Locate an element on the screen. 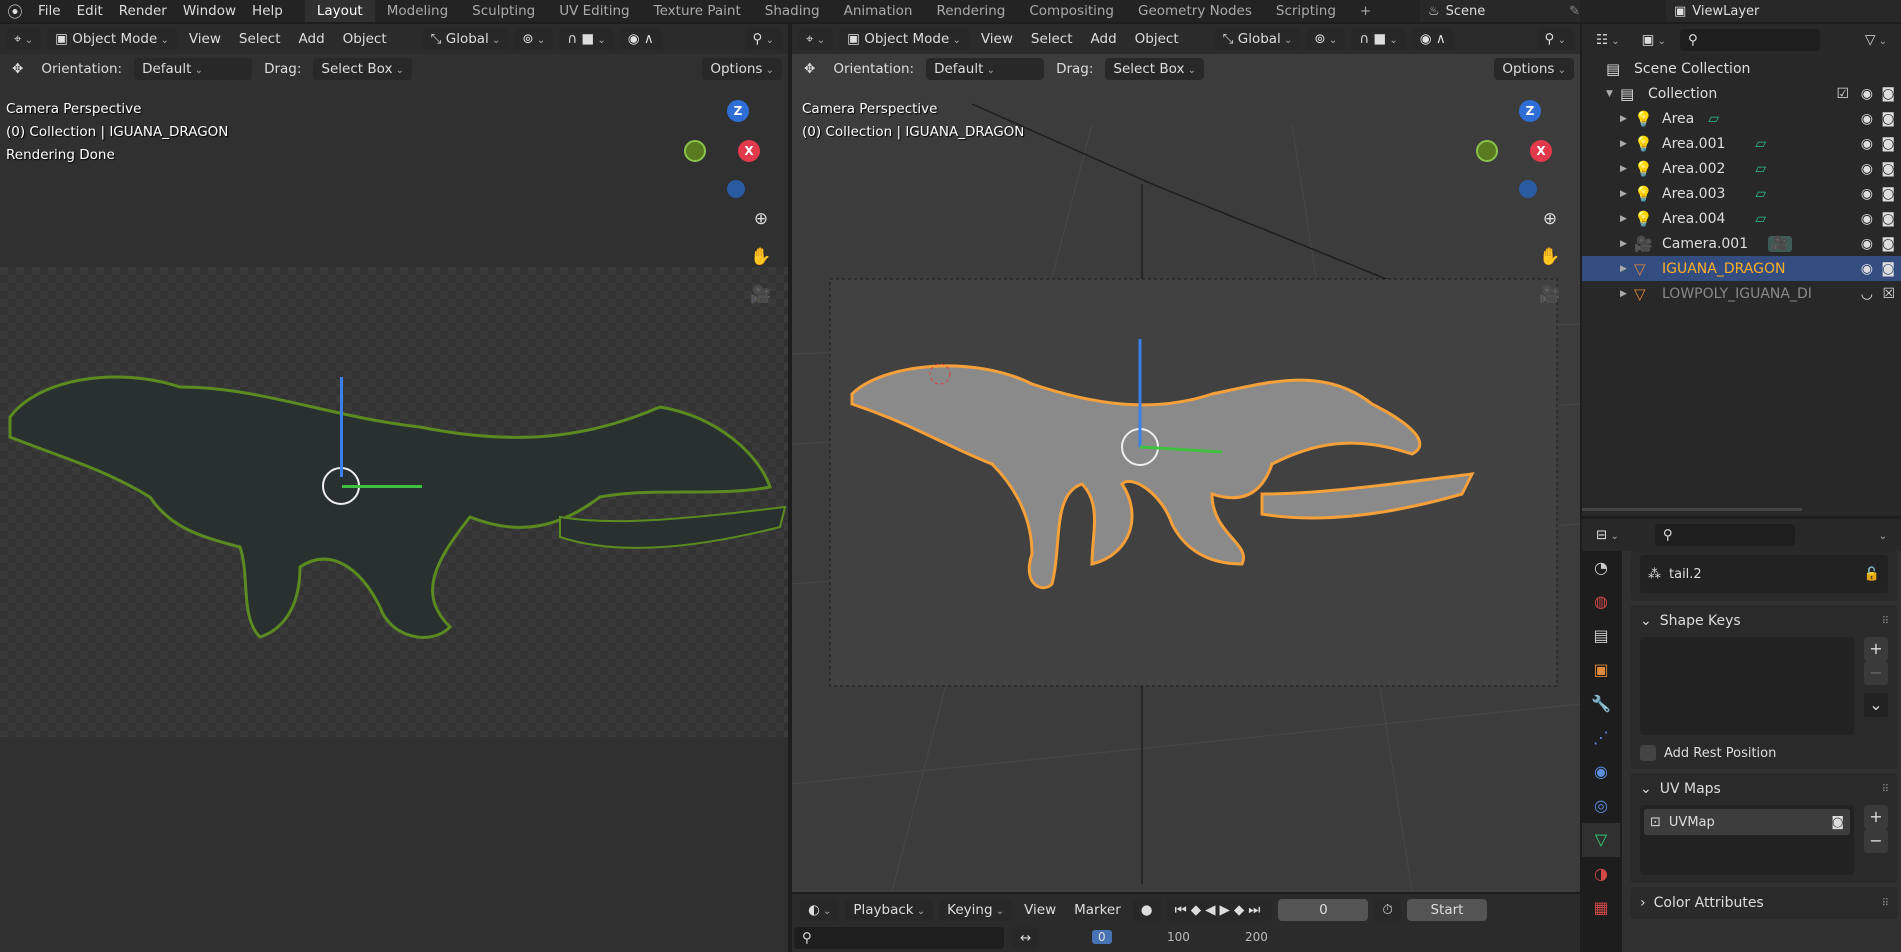 This screenshot has width=1901, height=952. orientation-dropdown: Default is located at coordinates (193, 69).